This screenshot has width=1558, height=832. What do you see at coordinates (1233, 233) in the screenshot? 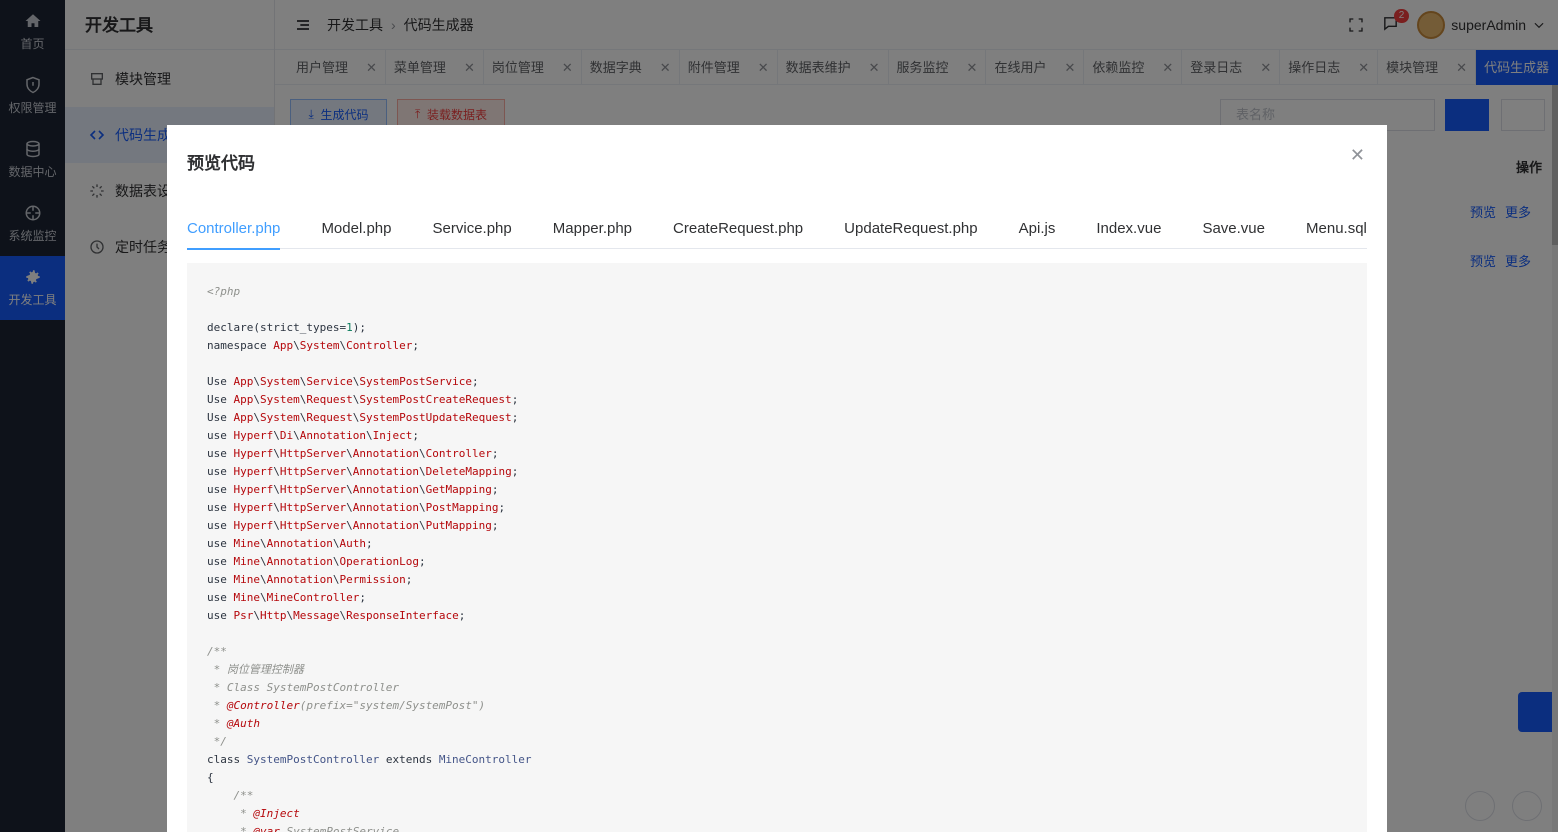
I see `code-file-tab: Save.vue` at bounding box center [1233, 233].